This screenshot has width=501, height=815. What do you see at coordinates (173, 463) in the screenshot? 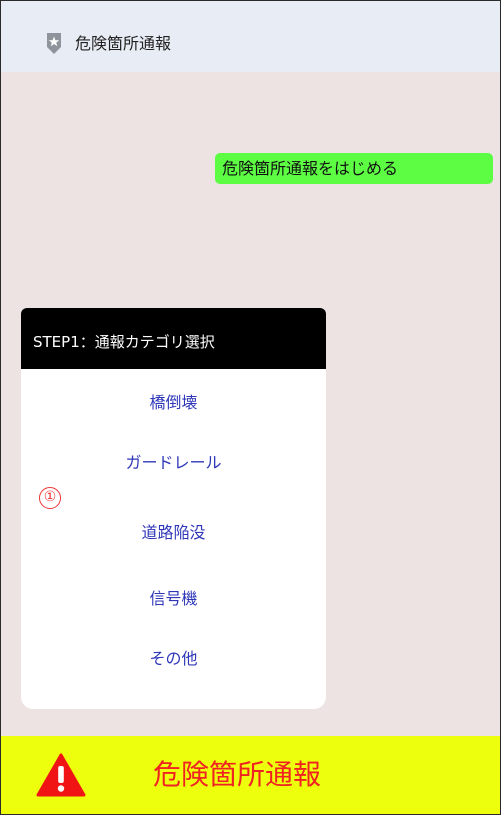
I see `option-guardrail: ガードレール` at bounding box center [173, 463].